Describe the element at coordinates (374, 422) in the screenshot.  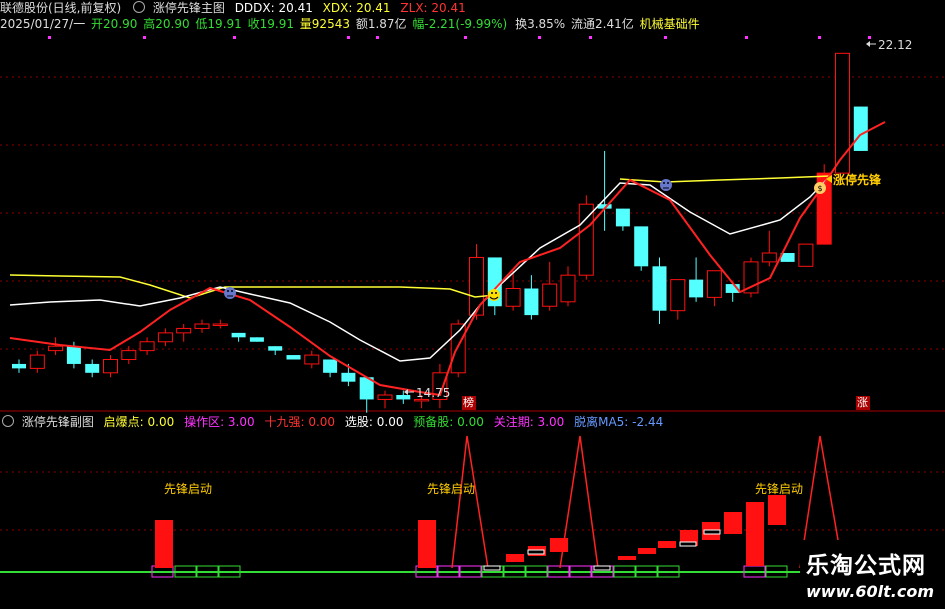
I see `xuangu-value: 选股: 0.00` at that location.